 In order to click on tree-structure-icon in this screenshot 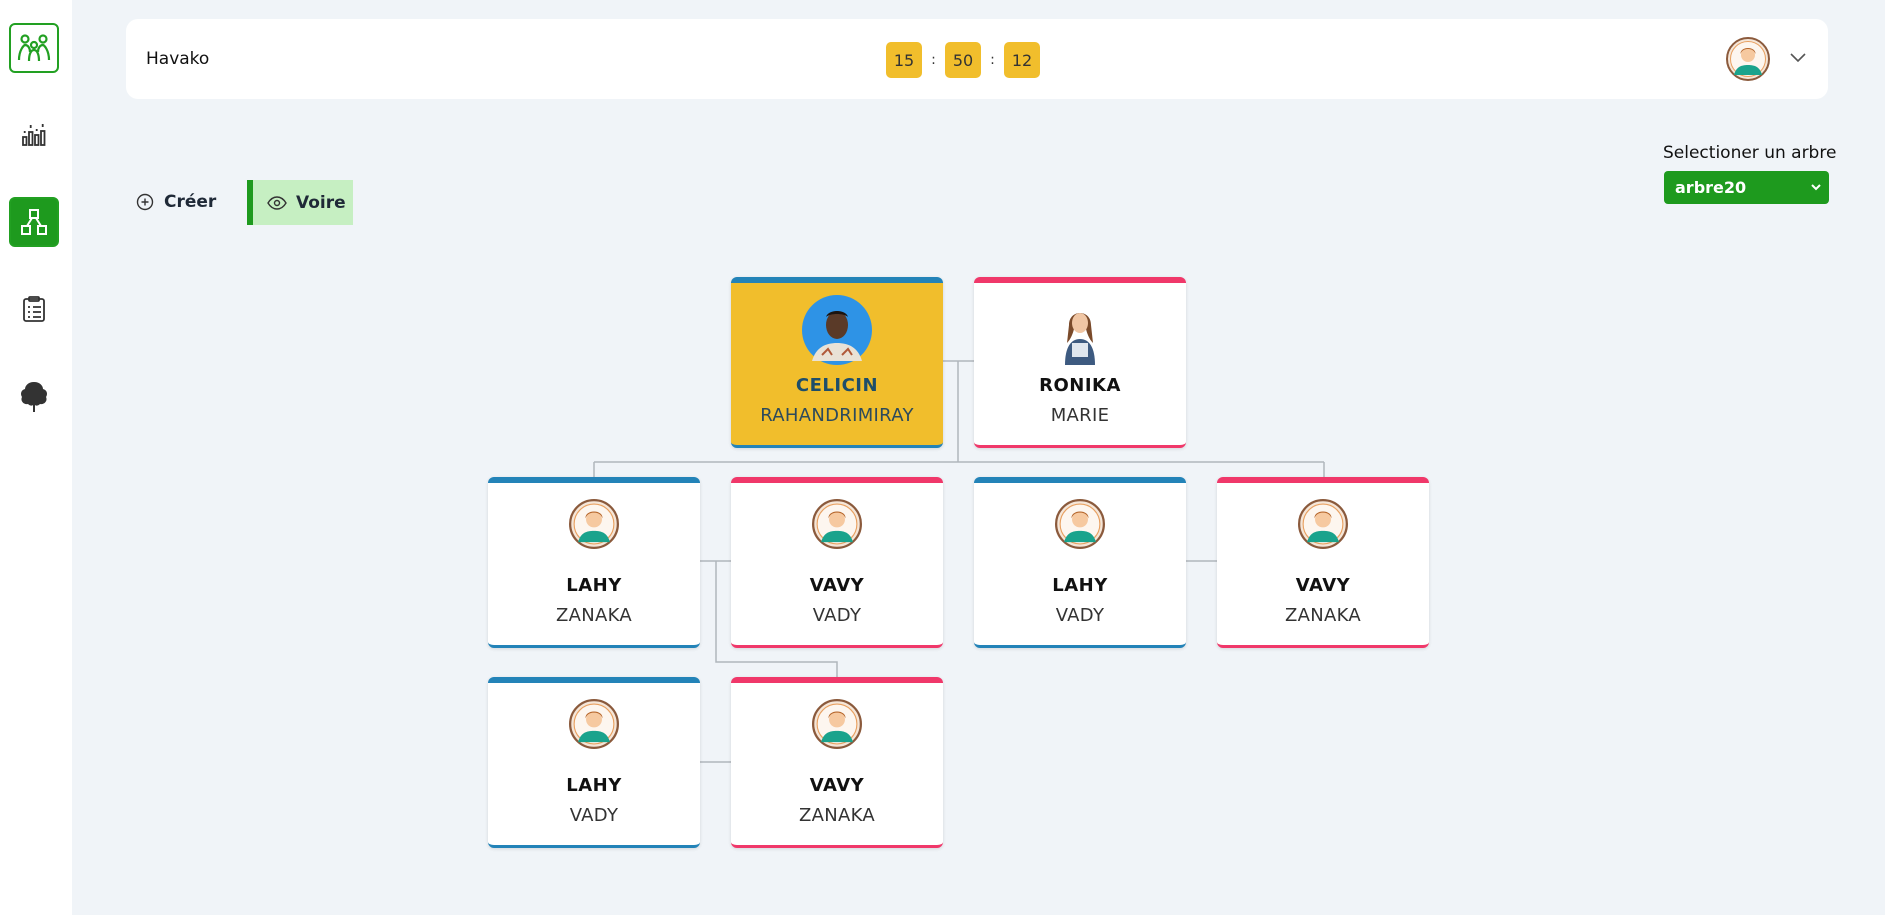, I will do `click(34, 222)`.